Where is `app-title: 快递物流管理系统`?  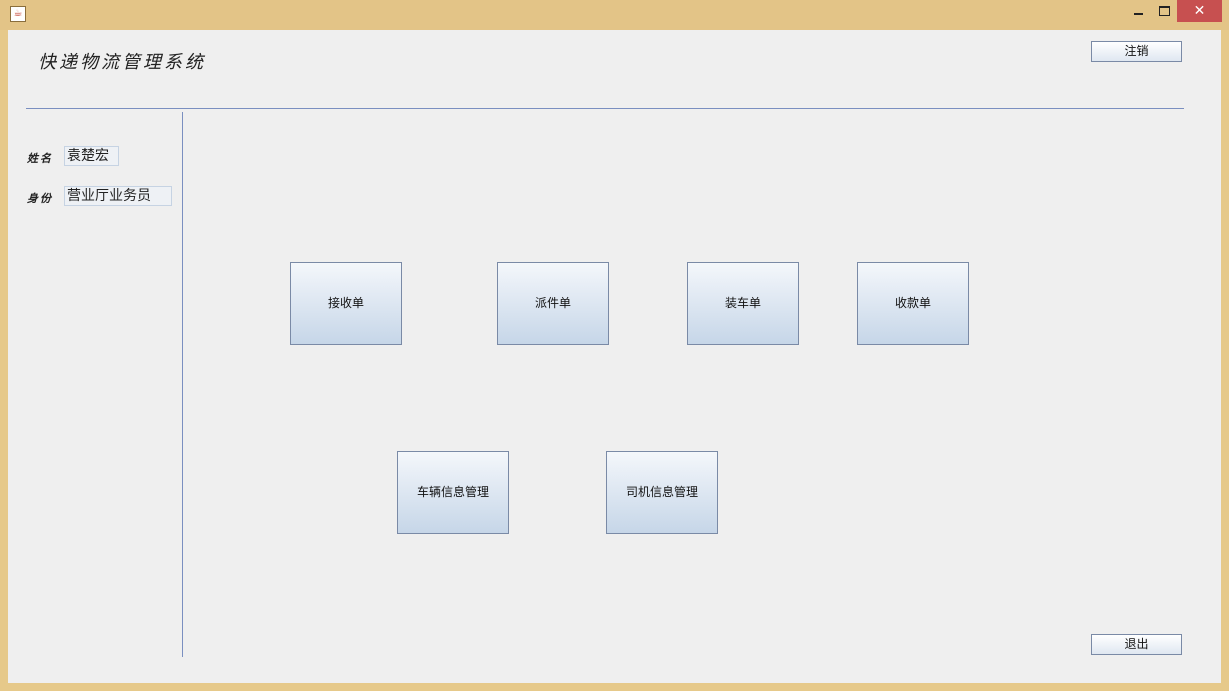 app-title: 快递物流管理系统 is located at coordinates (122, 62).